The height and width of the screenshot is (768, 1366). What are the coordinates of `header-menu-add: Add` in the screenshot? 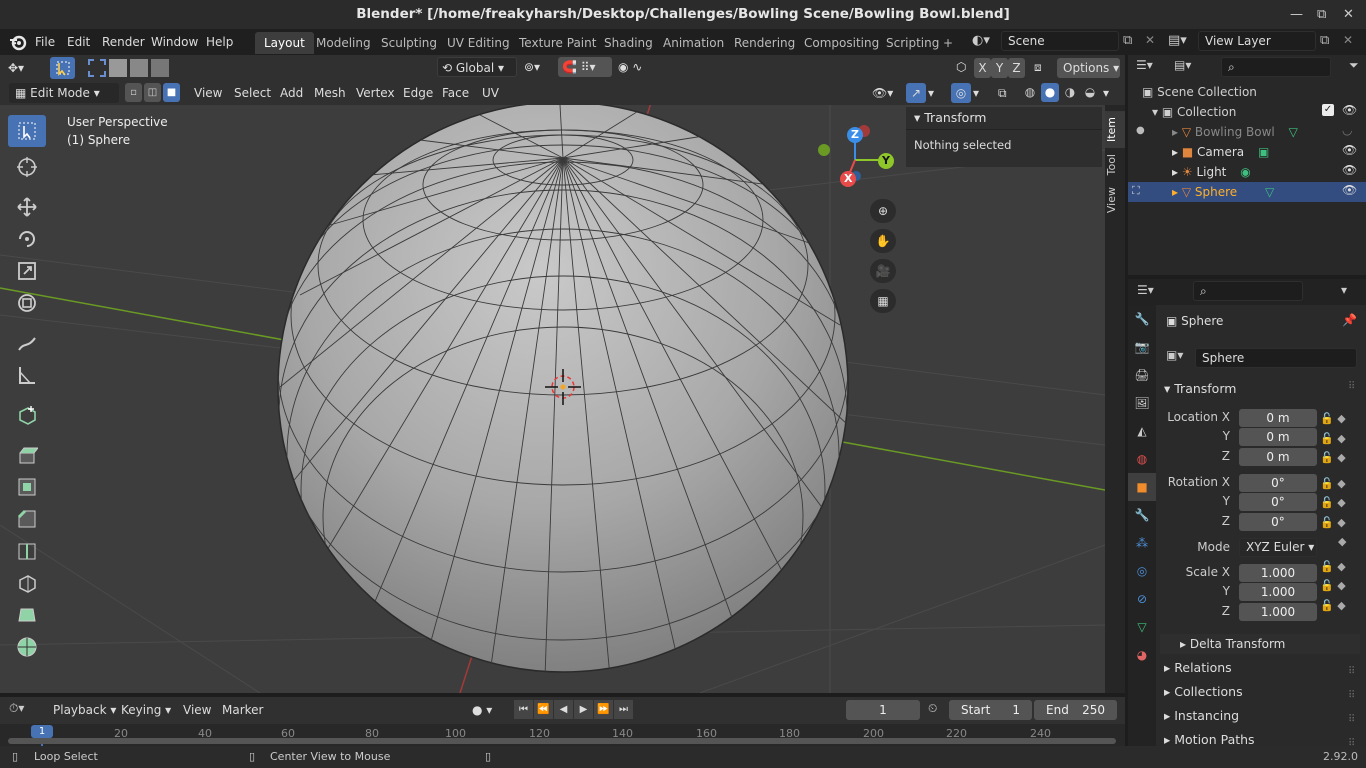 It's located at (291, 93).